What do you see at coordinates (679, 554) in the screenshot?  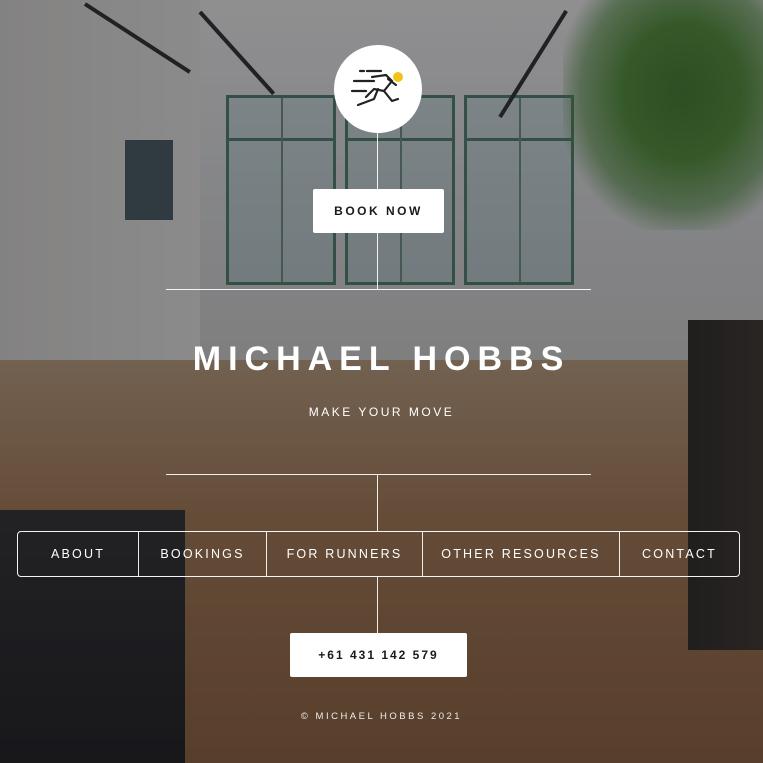 I see `nav-item-contact: CONTACT` at bounding box center [679, 554].